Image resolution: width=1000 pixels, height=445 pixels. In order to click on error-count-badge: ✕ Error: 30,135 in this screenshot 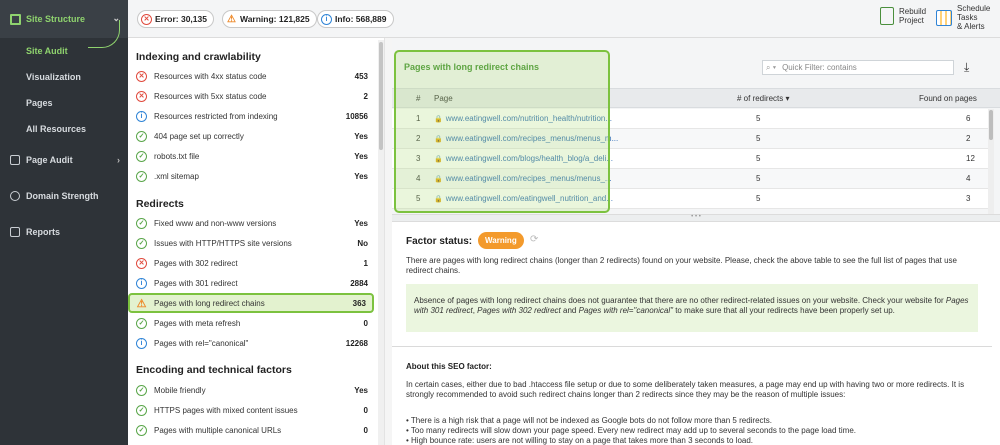, I will do `click(175, 19)`.